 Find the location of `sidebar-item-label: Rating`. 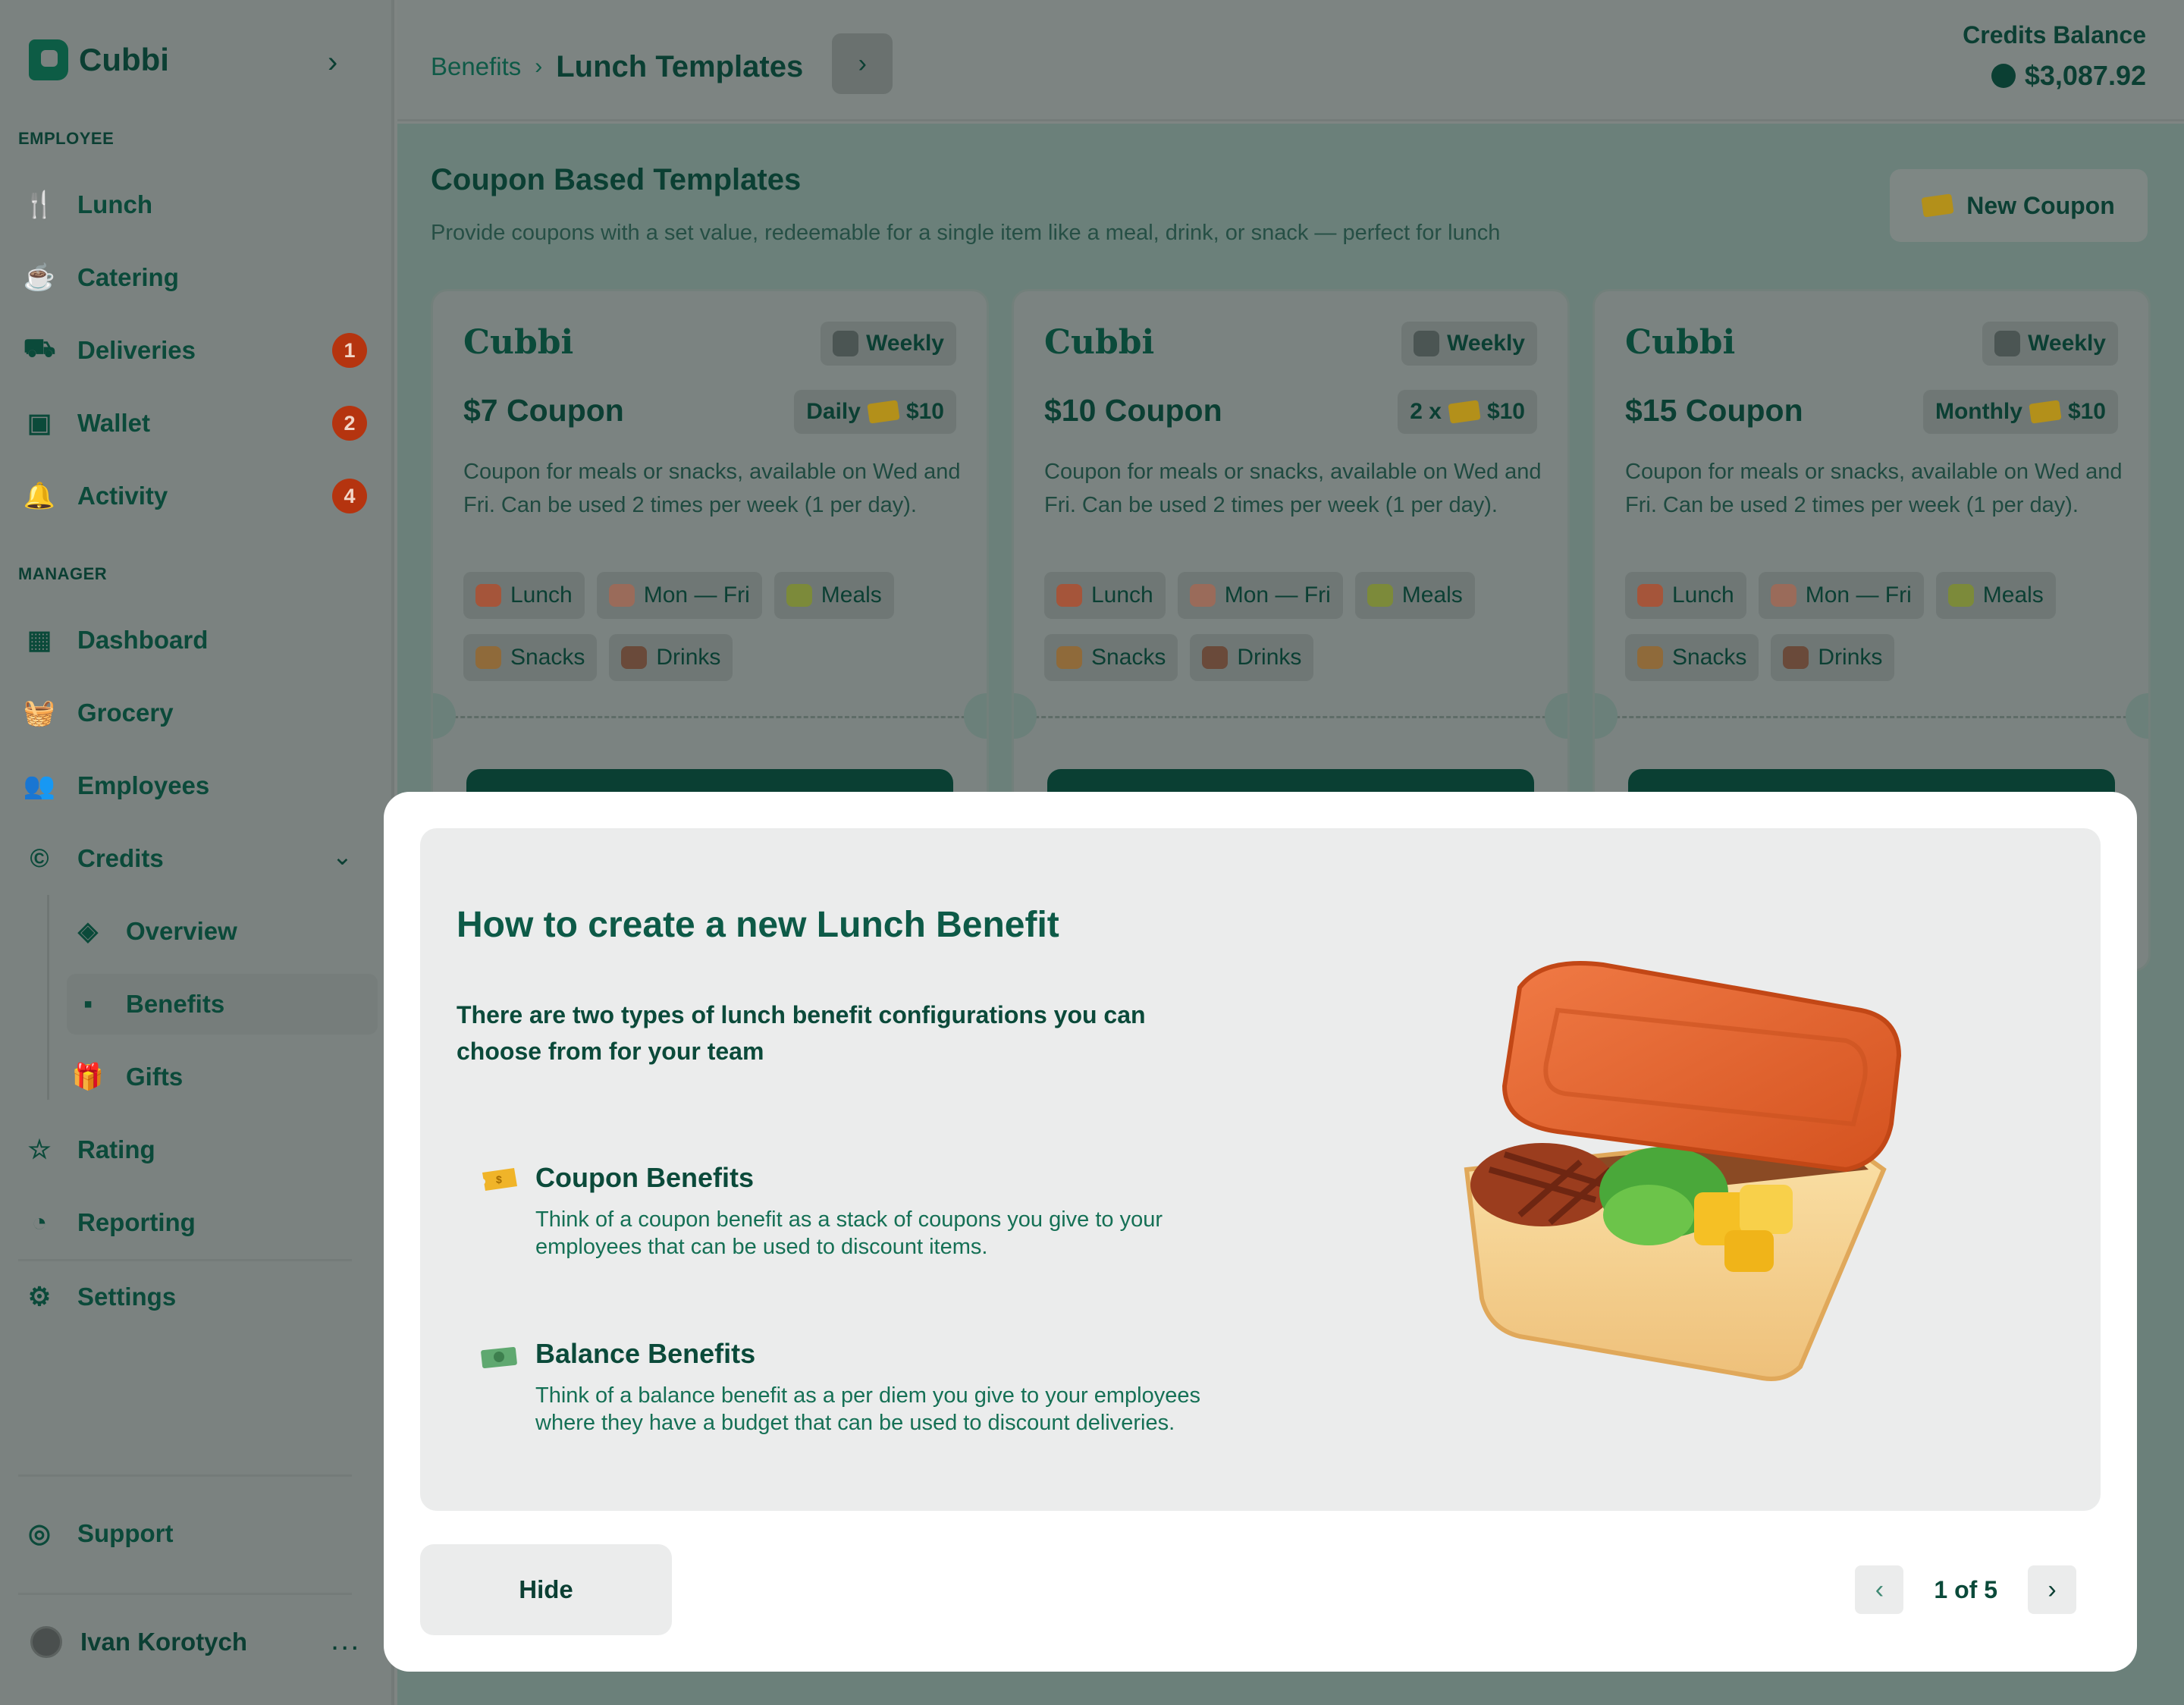

sidebar-item-label: Rating is located at coordinates (116, 1149).